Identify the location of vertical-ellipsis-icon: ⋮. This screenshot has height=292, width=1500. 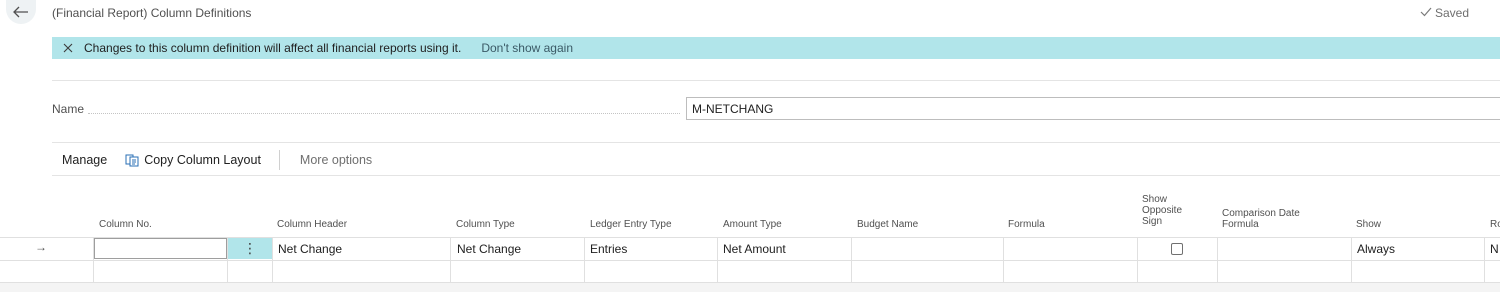
(250, 248).